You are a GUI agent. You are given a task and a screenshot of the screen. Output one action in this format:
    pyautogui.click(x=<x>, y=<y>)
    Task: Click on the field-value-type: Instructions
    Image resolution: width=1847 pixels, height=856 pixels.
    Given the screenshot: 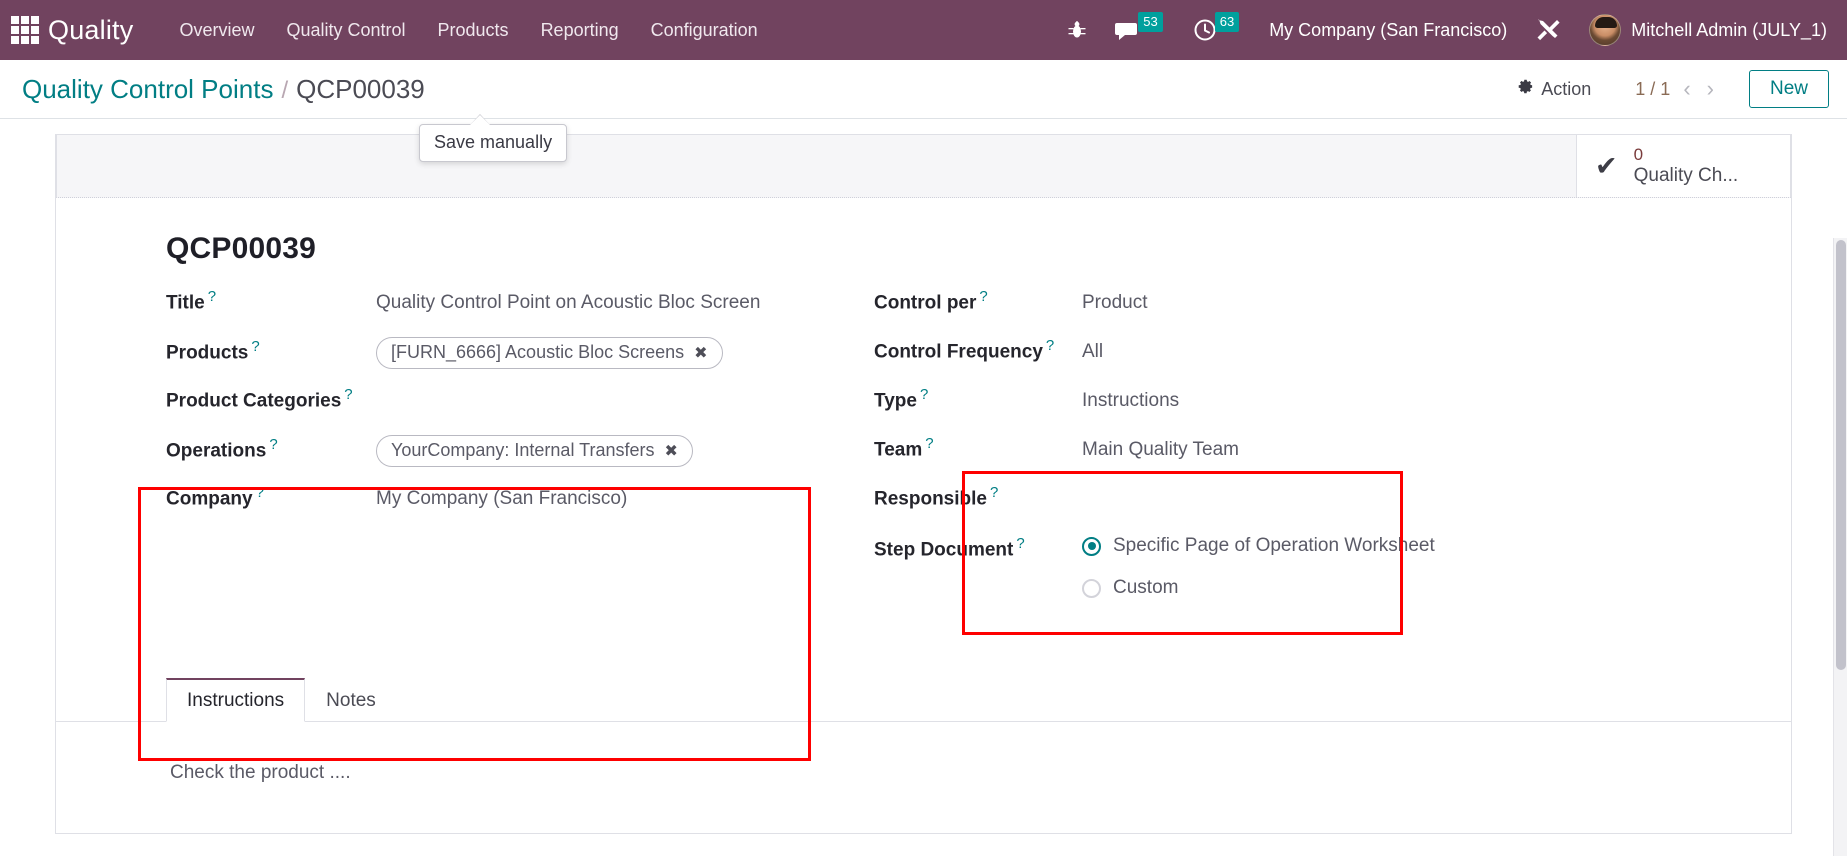 What is the action you would take?
    pyautogui.click(x=1130, y=401)
    